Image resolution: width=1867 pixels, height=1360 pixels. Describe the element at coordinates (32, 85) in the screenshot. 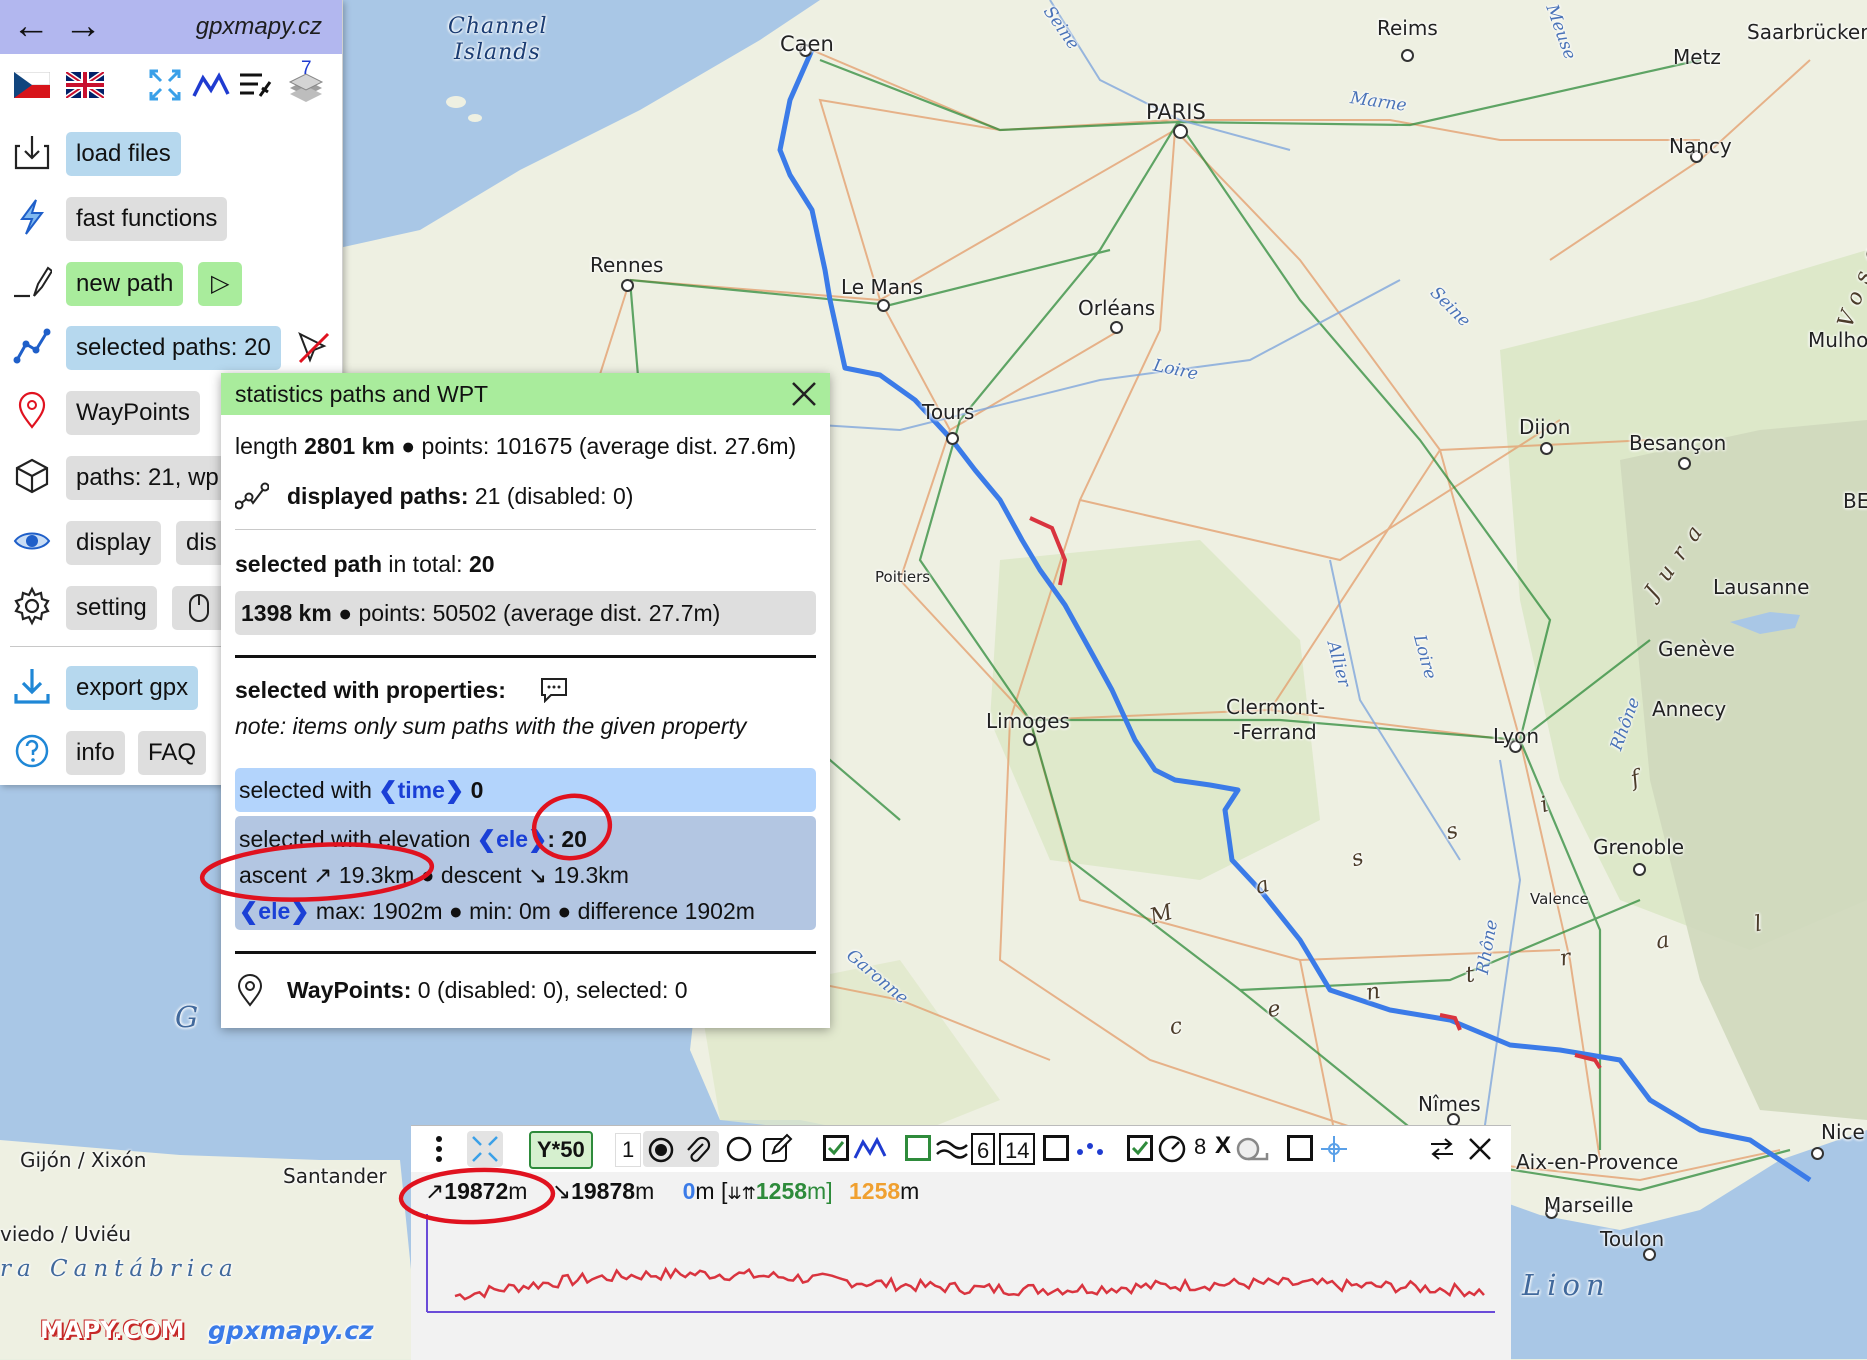

I see `czech-flag-icon` at that location.